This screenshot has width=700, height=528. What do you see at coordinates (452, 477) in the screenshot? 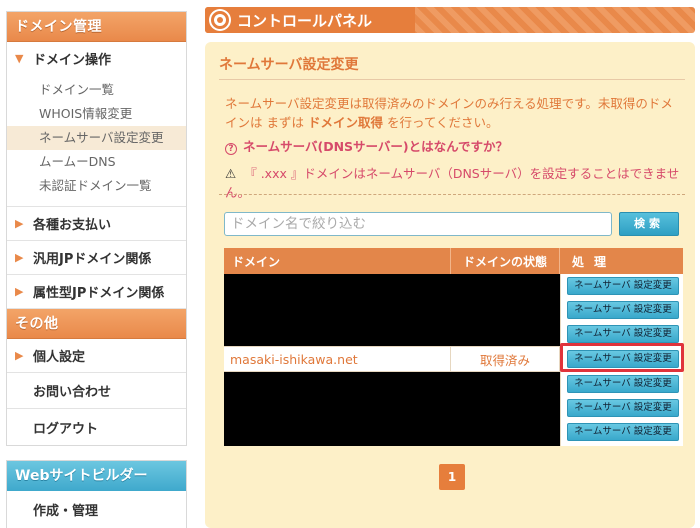
I see `pagination-page: 1` at bounding box center [452, 477].